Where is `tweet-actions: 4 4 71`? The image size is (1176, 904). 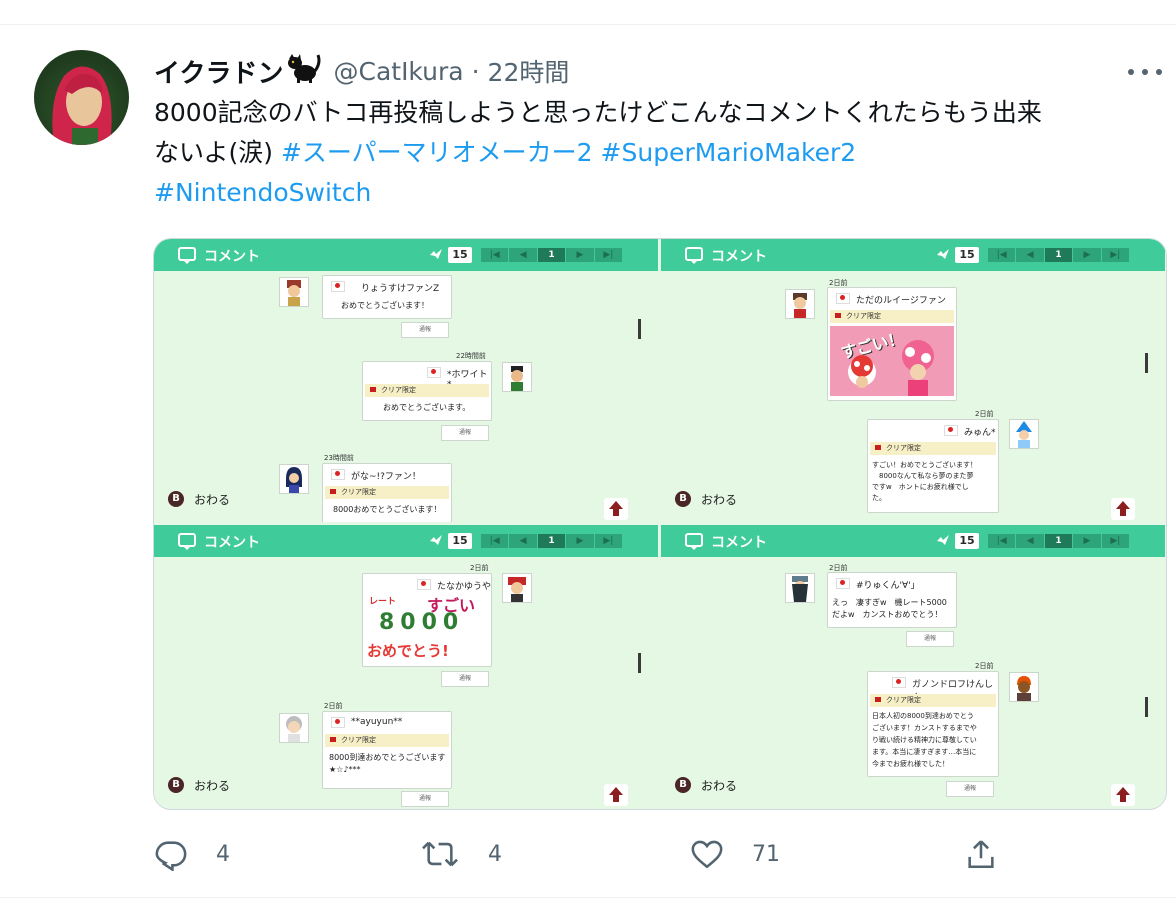 tweet-actions: 4 4 71 is located at coordinates (659, 854).